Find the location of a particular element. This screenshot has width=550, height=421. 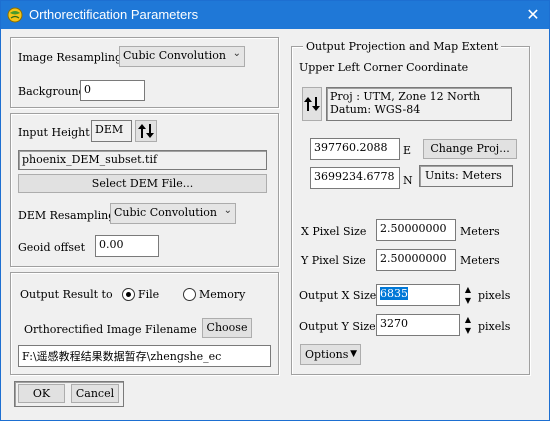

output-y-size-input: 3270 is located at coordinates (418, 325).